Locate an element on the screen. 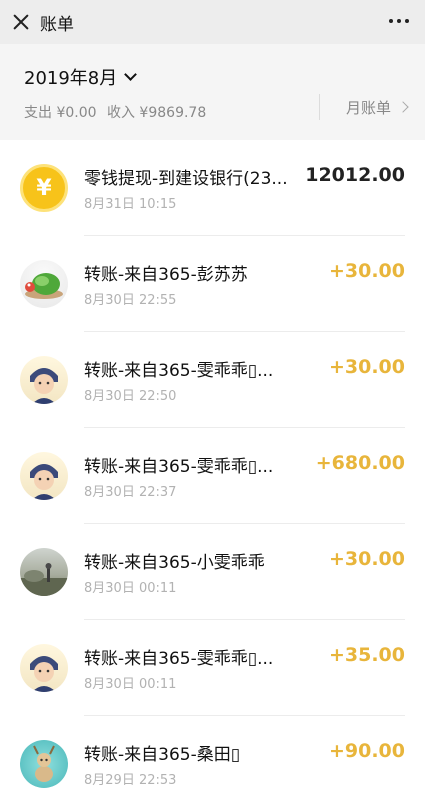 The width and height of the screenshot is (425, 812). transaction-row: 转账-来自365-桑田▯ 8月29日 22:53 +90.00 is located at coordinates (212, 764).